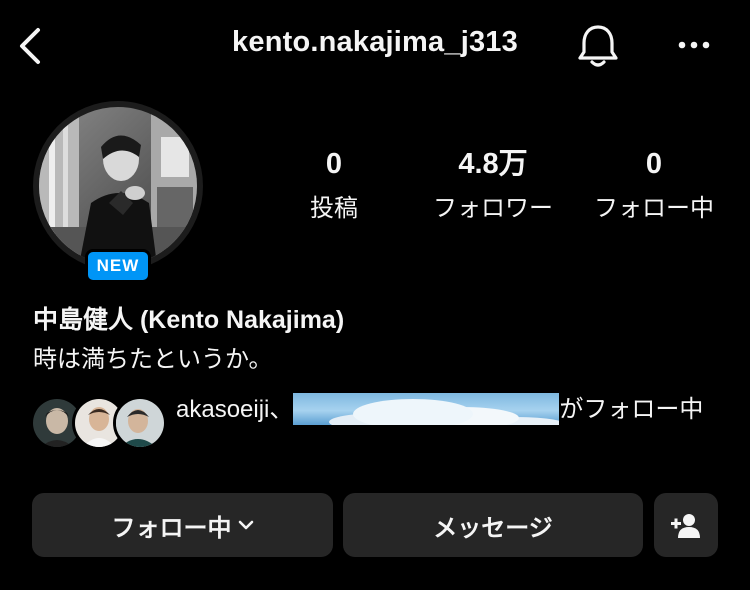  What do you see at coordinates (235, 409) in the screenshot?
I see `followed-by-name: akasoeiji、` at bounding box center [235, 409].